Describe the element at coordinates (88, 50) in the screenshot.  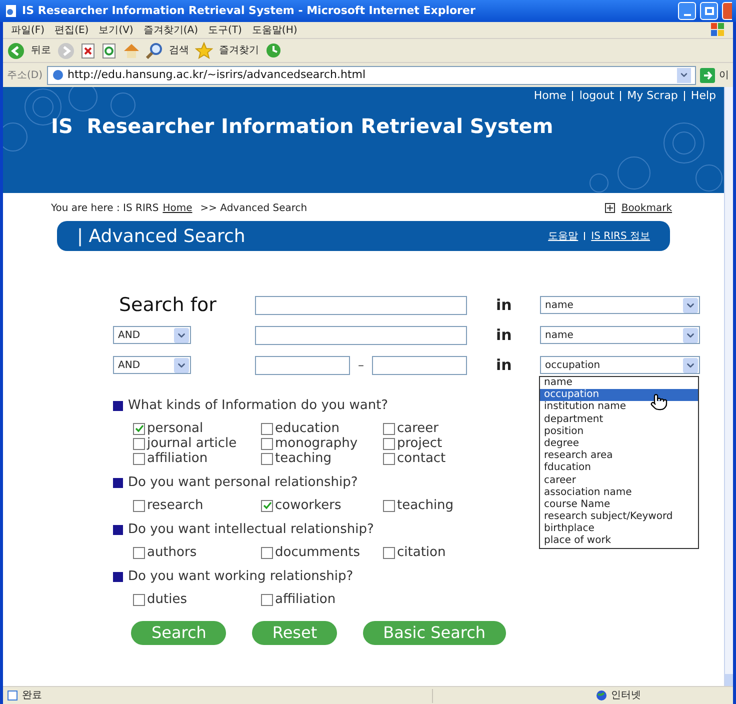
I see `stop-icon` at that location.